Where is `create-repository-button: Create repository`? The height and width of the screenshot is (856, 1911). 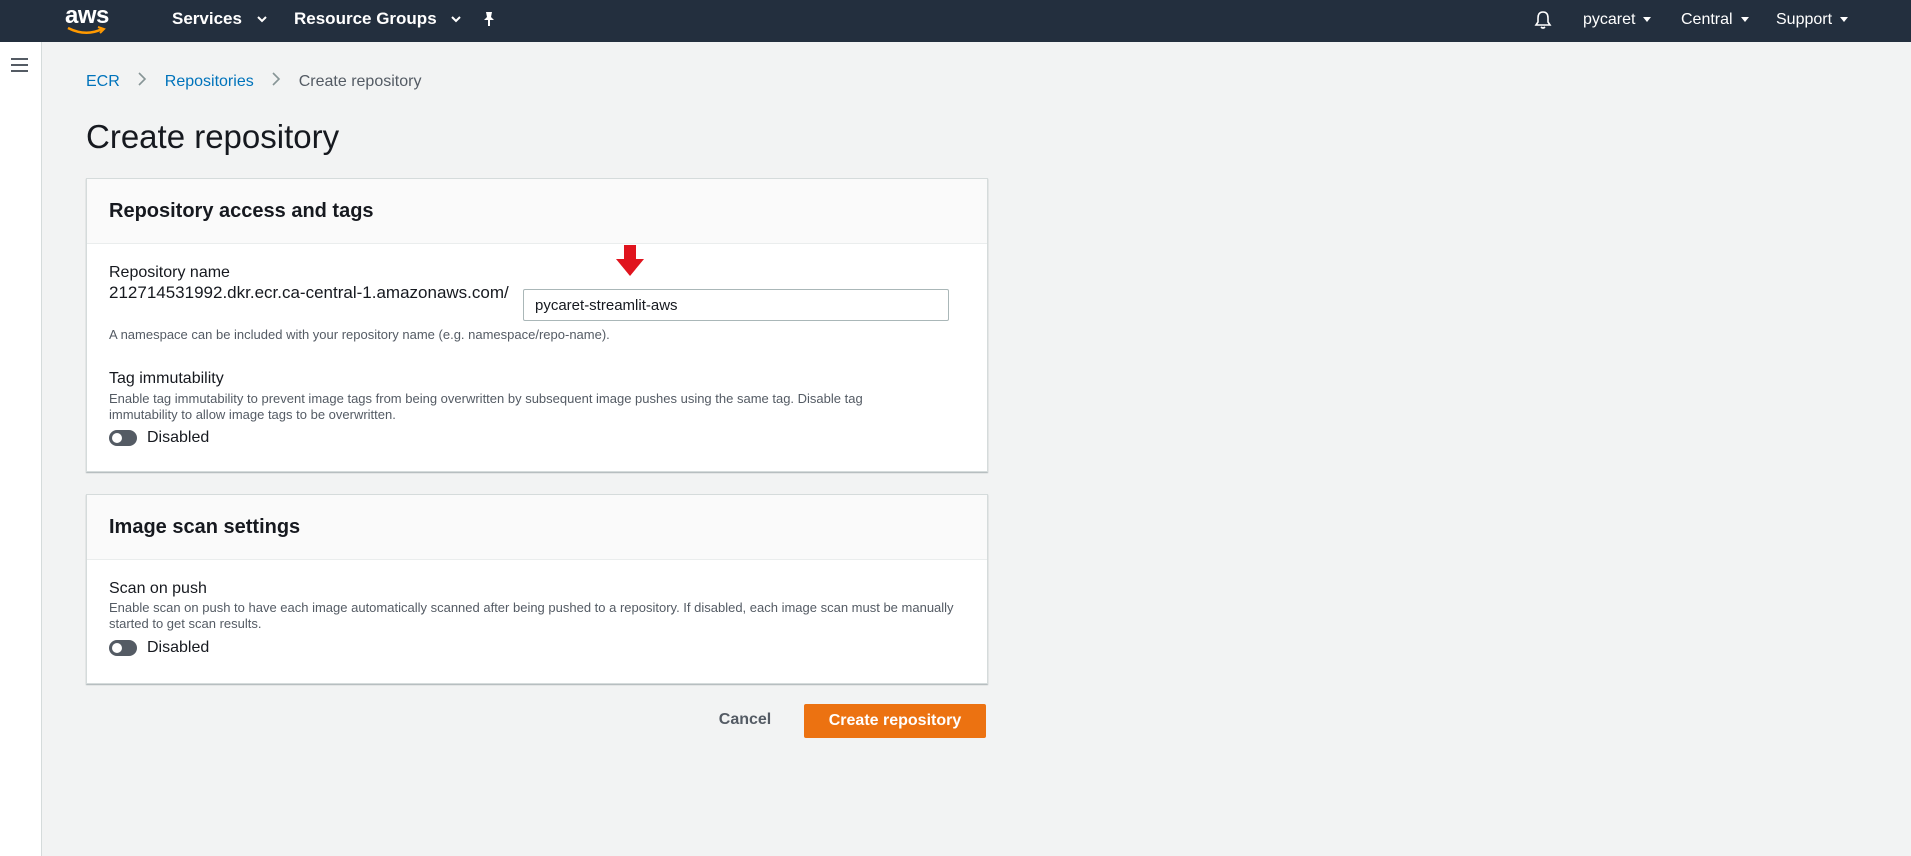
create-repository-button: Create repository is located at coordinates (895, 721).